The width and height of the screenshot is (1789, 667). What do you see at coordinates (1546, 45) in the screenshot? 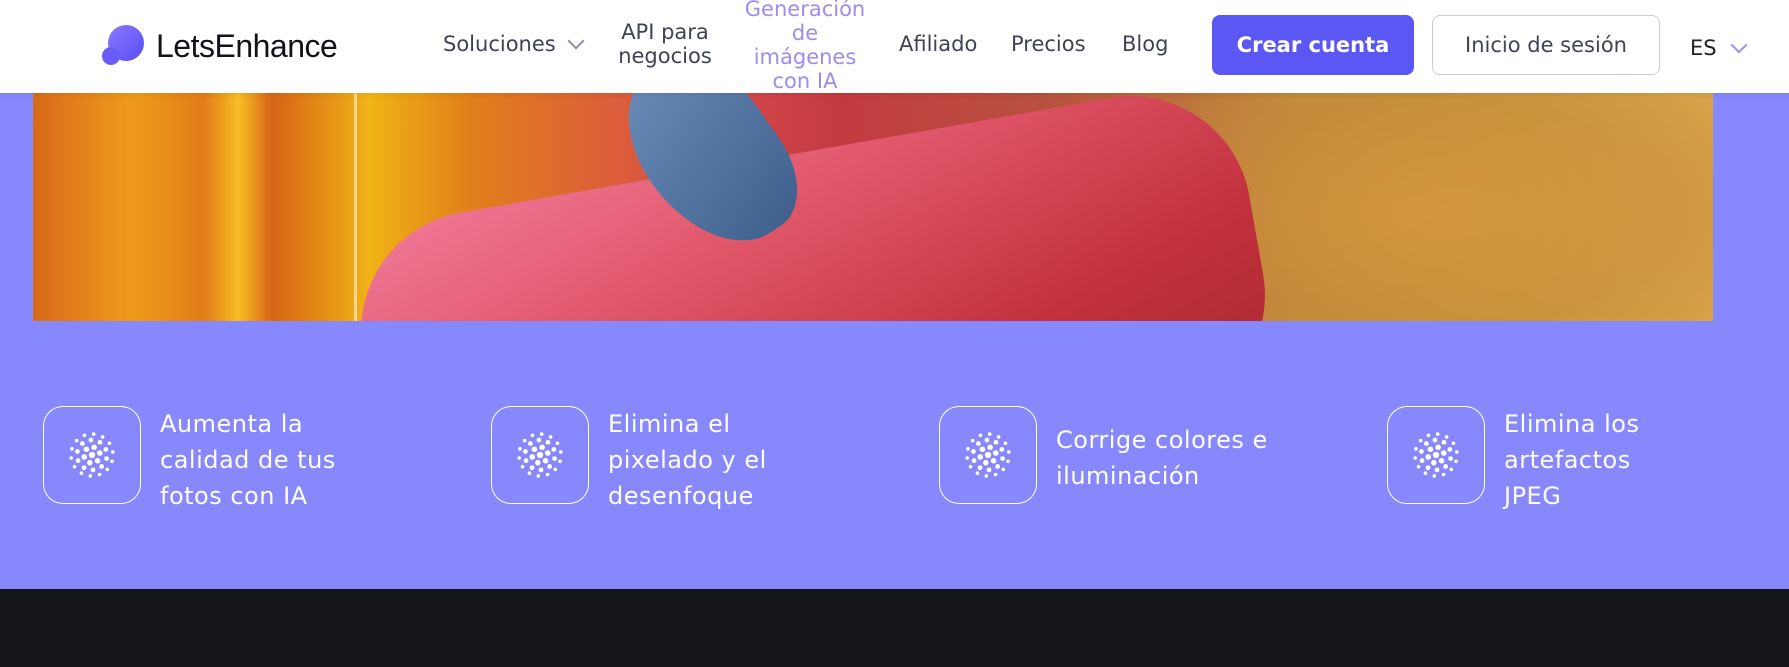
I see `login-button: Inicio de sesión` at bounding box center [1546, 45].